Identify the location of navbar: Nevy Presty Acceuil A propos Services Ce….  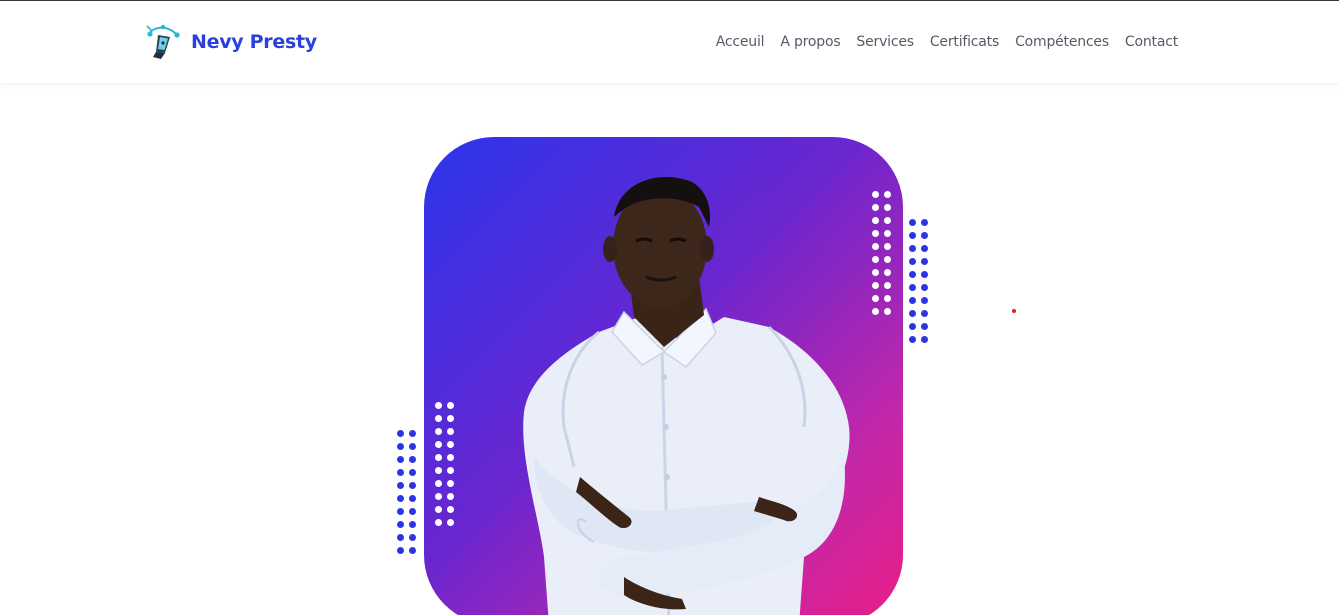
(669, 42).